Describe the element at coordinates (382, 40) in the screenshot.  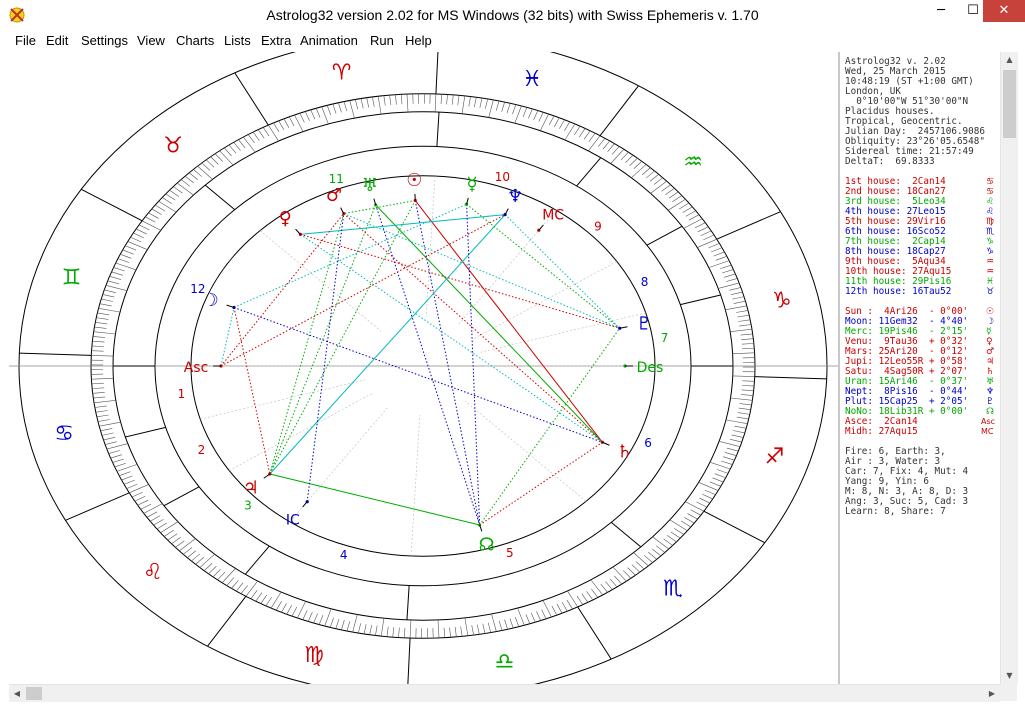
I see `menu-run: Run` at that location.